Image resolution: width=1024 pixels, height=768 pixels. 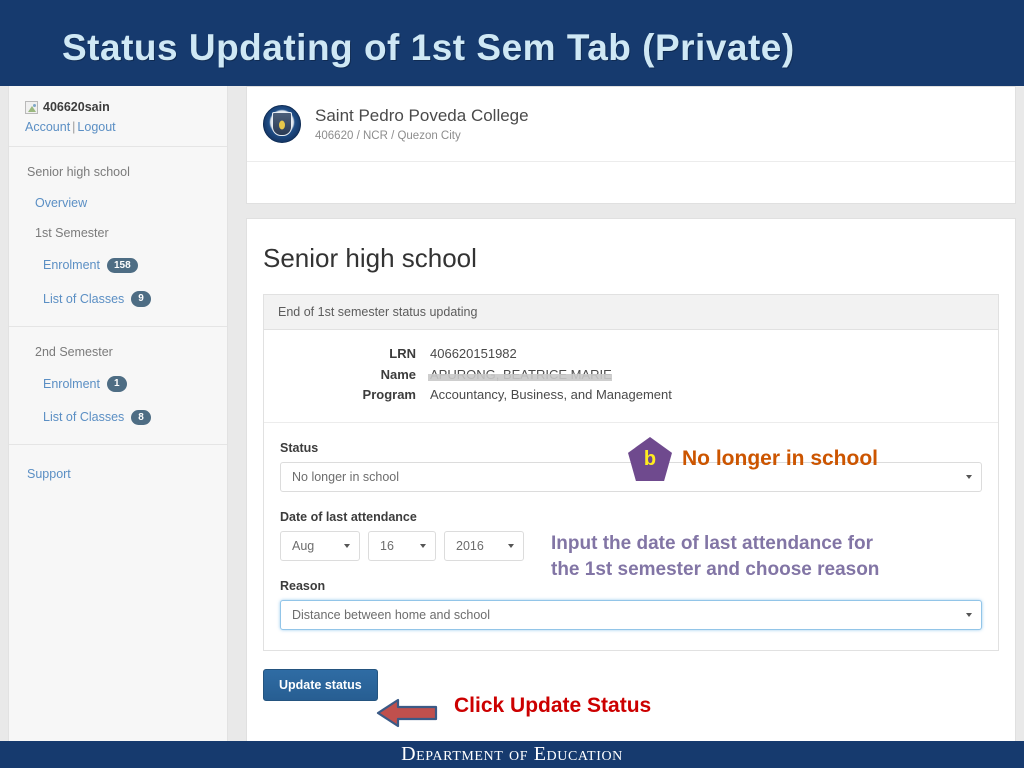 I want to click on sidebar-item-support: Support, so click(x=125, y=474).